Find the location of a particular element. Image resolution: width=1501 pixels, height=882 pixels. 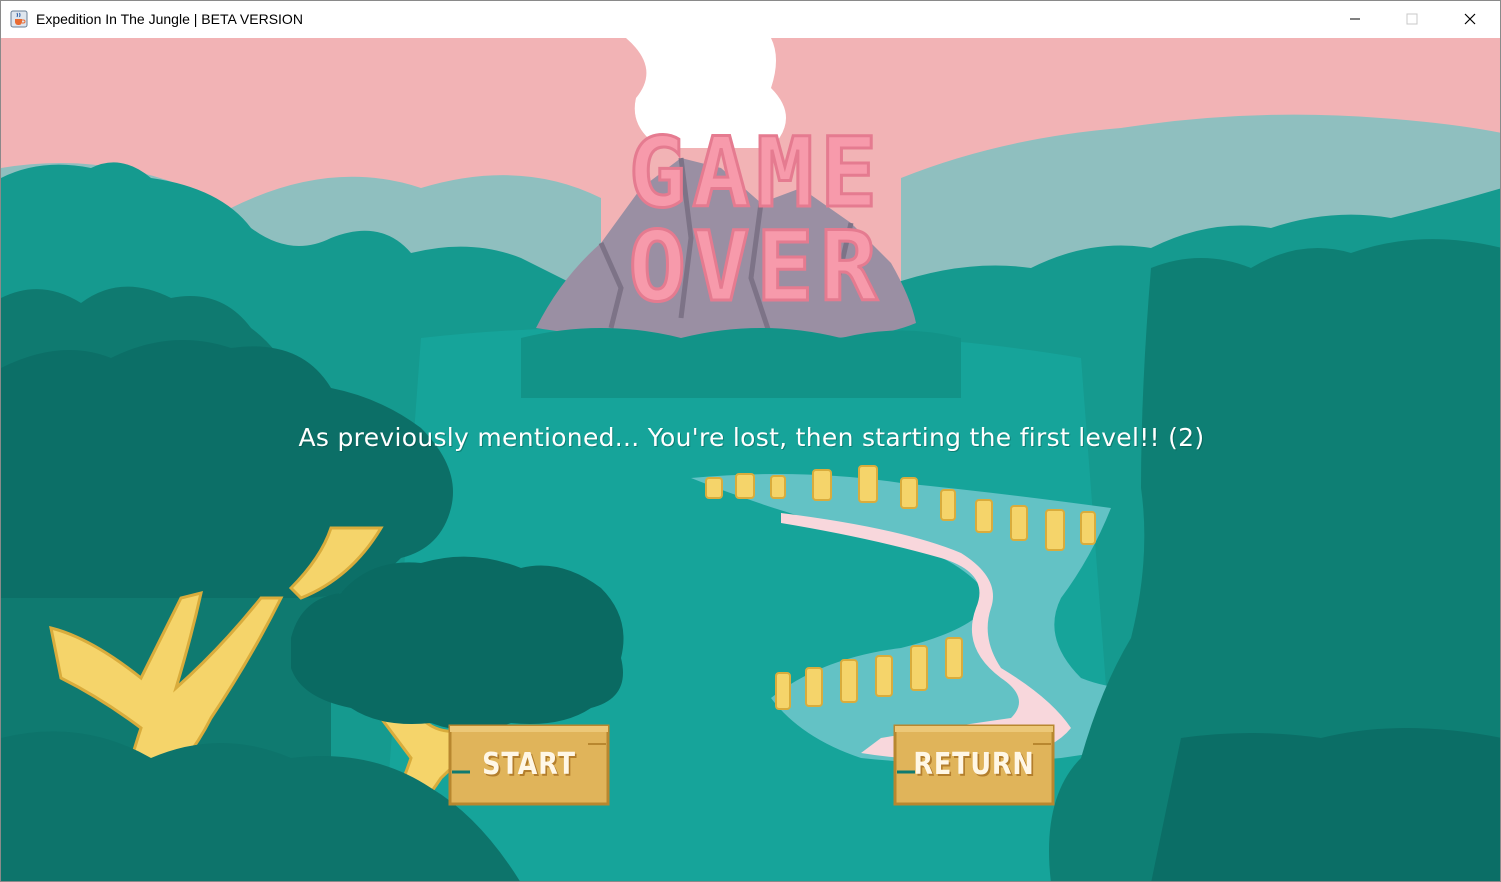

minimize-button is located at coordinates (1355, 19).